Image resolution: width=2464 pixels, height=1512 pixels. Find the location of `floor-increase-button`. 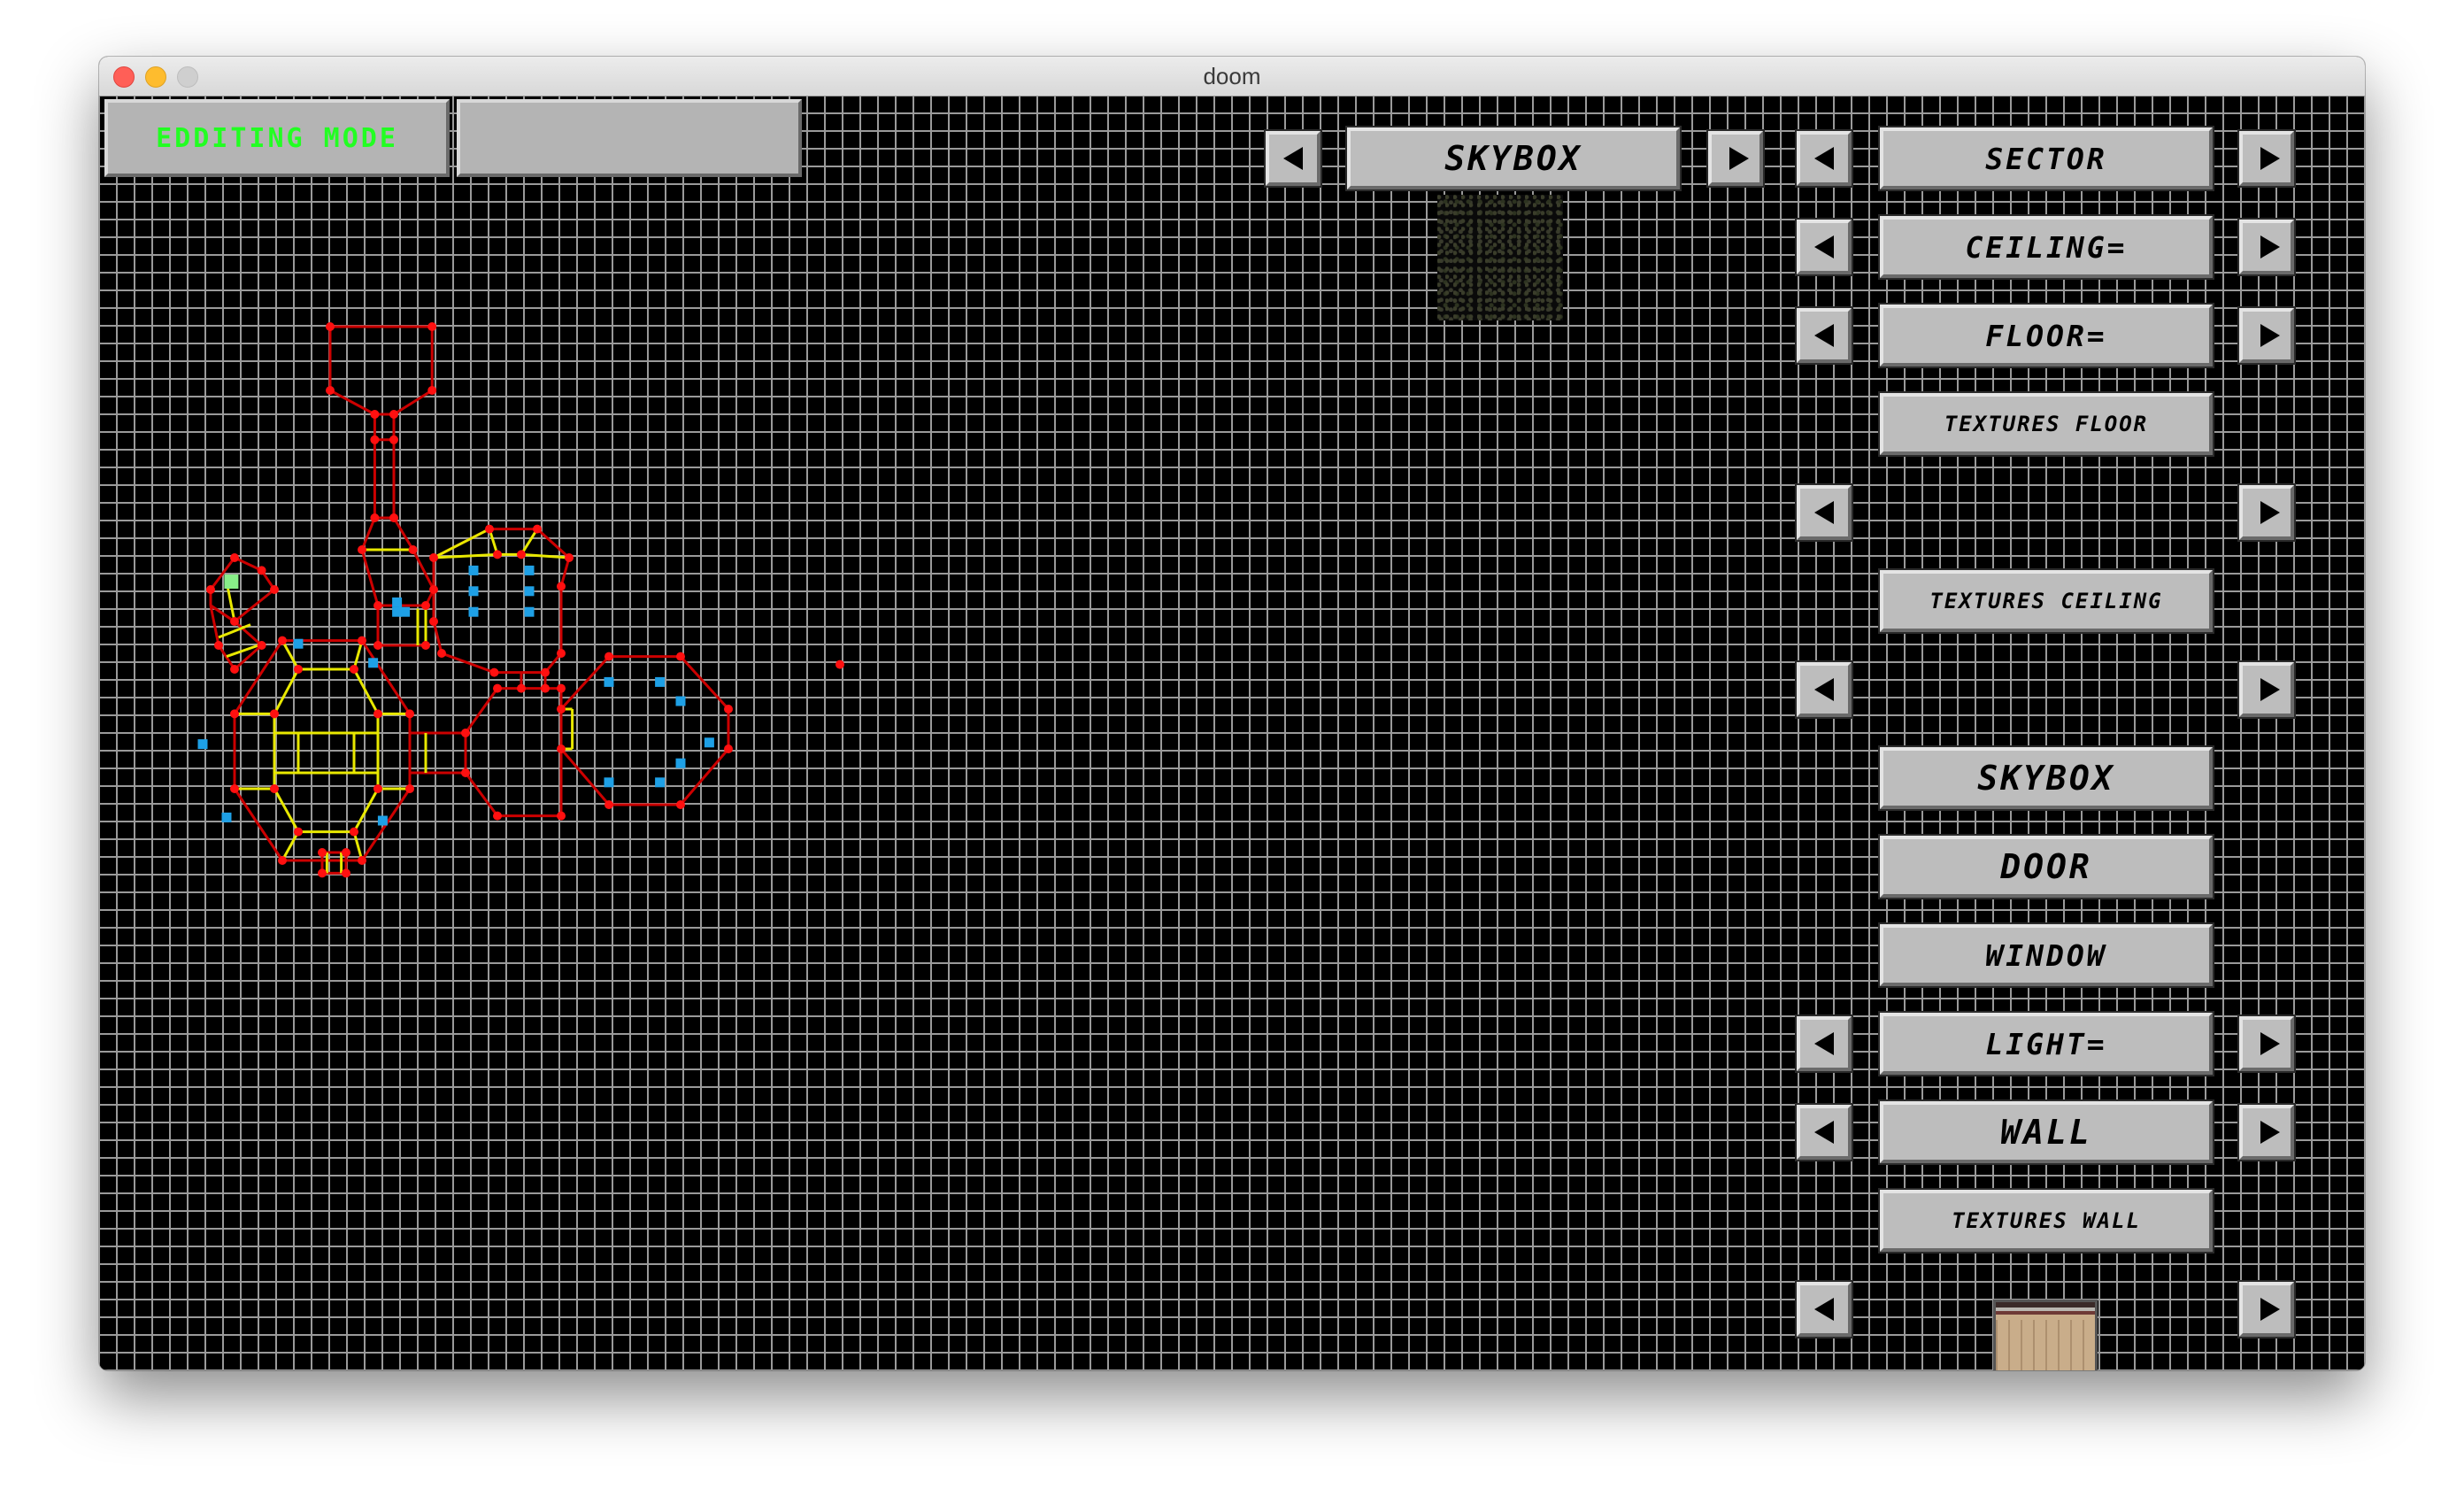

floor-increase-button is located at coordinates (2266, 335).